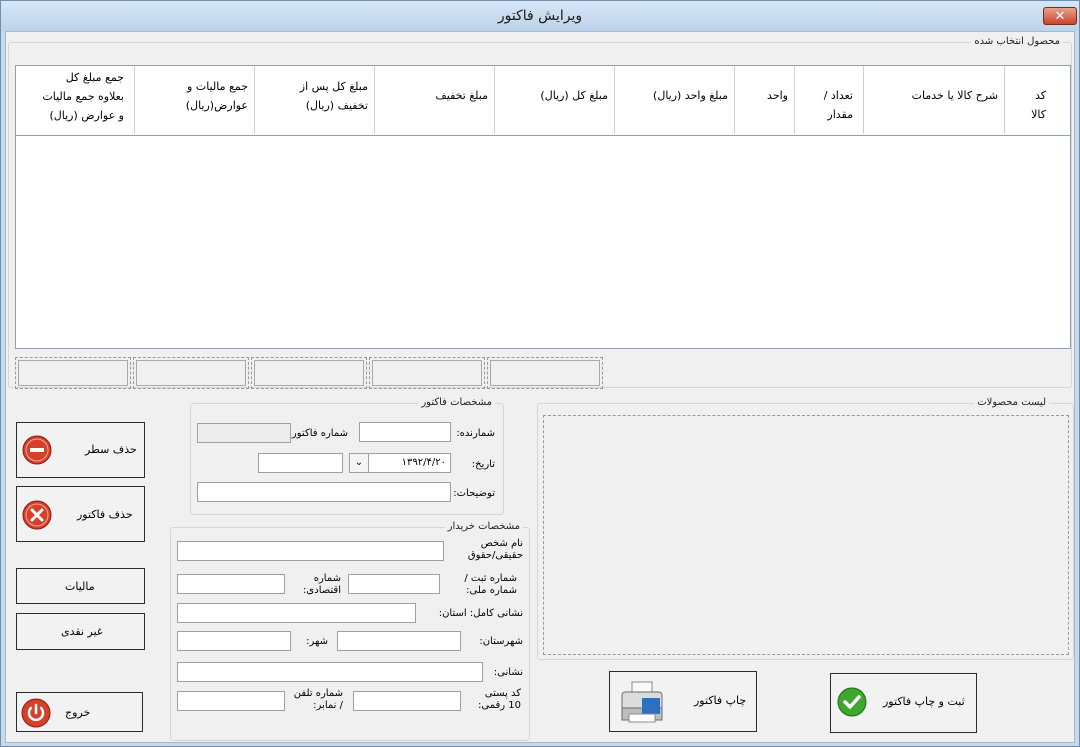 Image resolution: width=1080 pixels, height=747 pixels. Describe the element at coordinates (405, 432) in the screenshot. I see `serial-input` at that location.